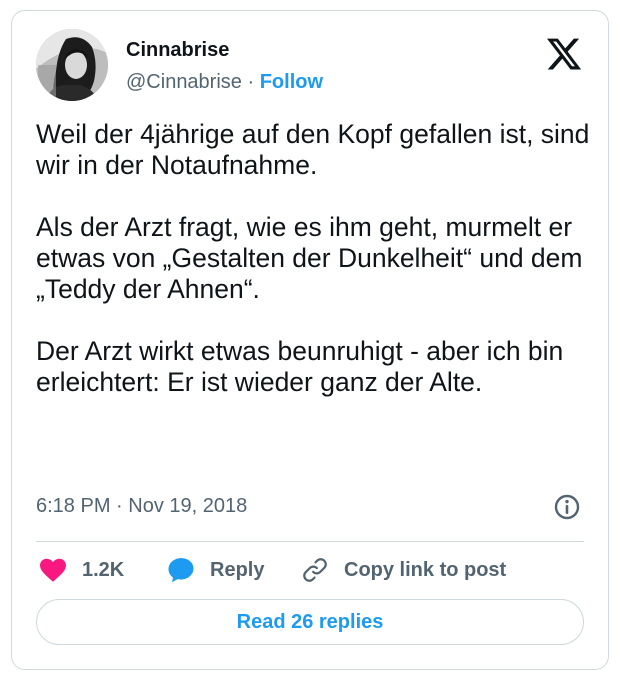  I want to click on copy-link-button: Copy link to post, so click(403, 570).